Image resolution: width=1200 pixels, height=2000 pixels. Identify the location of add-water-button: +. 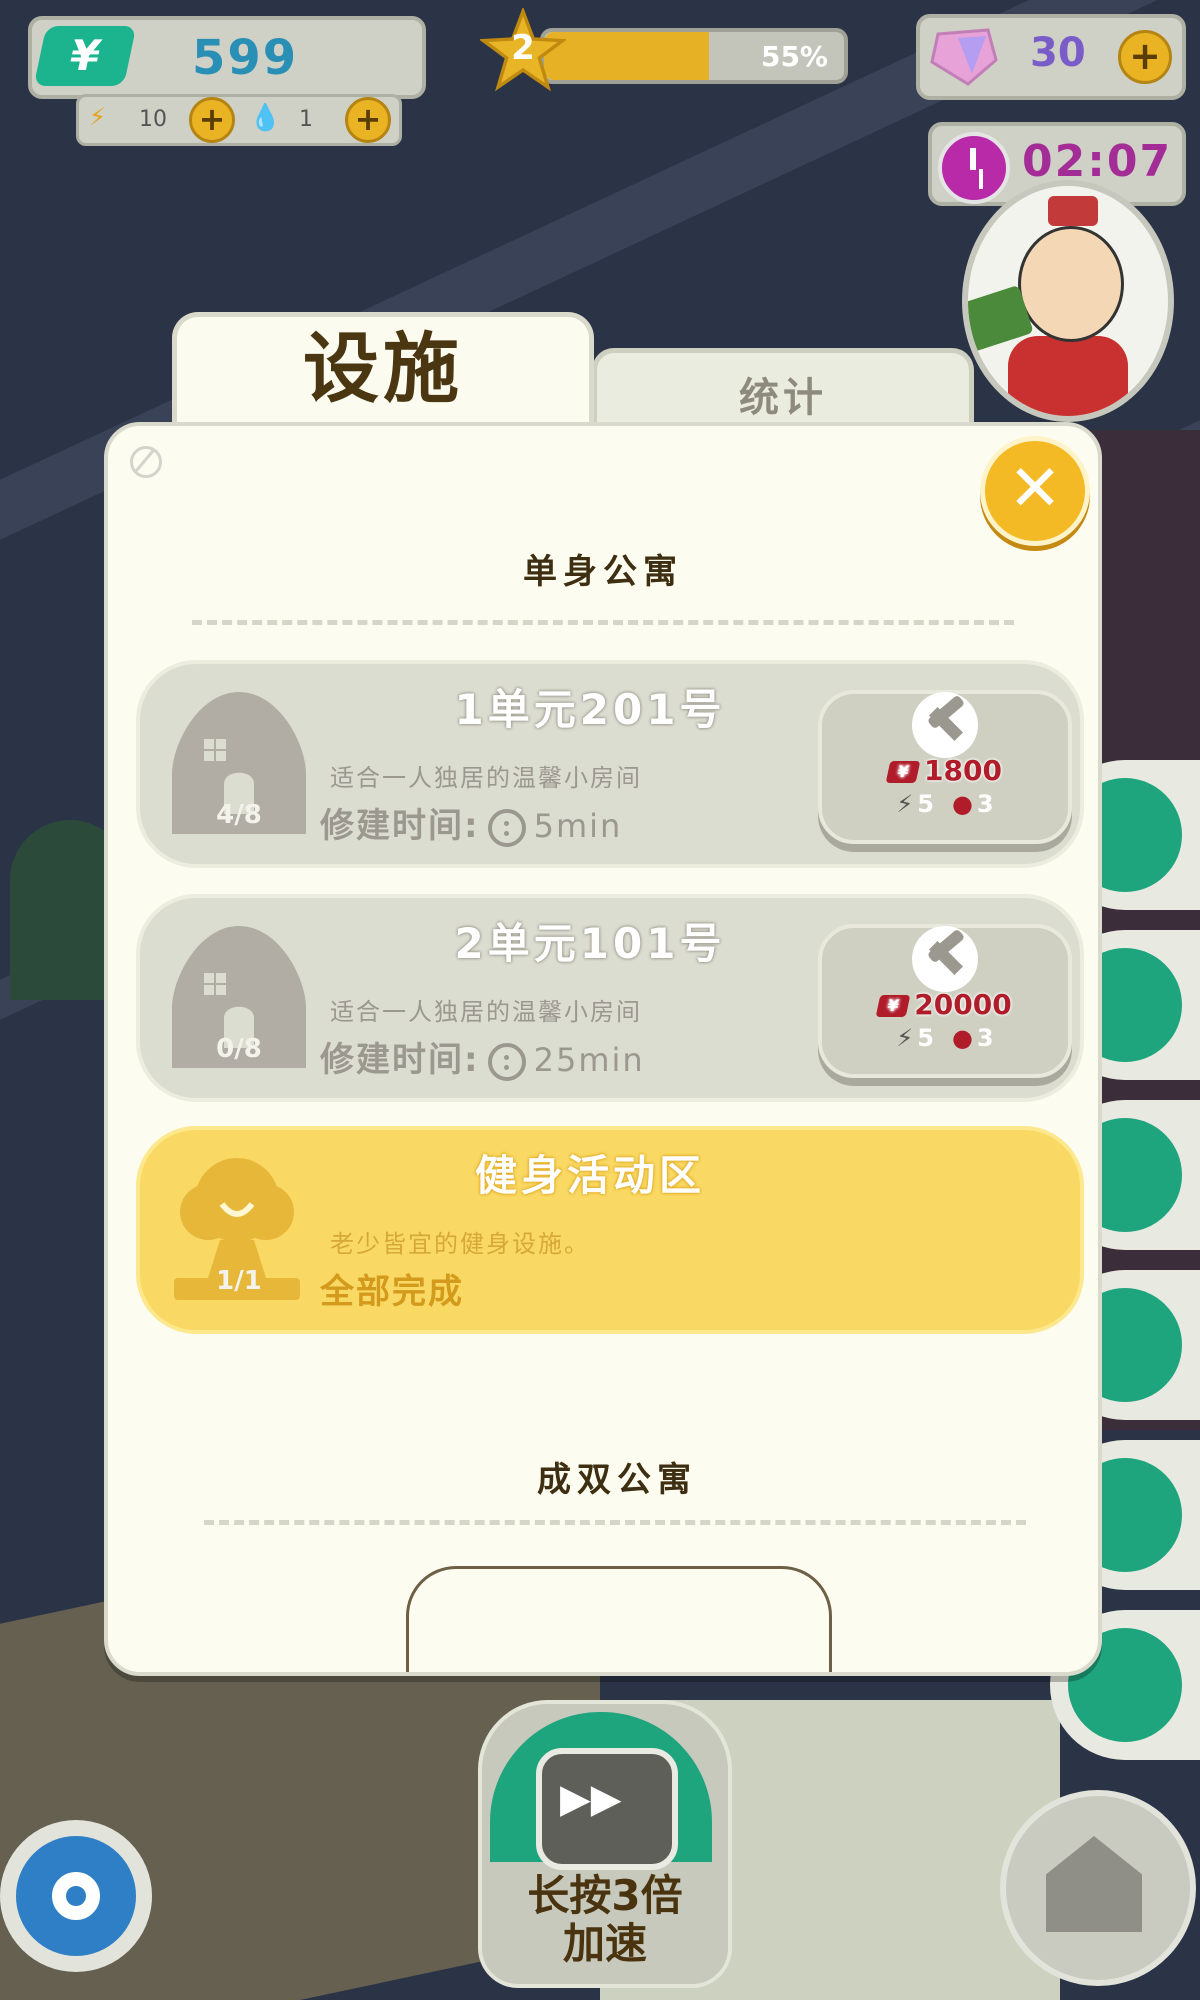
(368, 120).